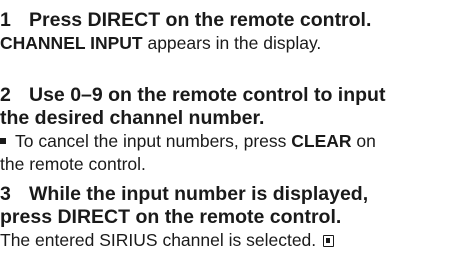  I want to click on step-1-heading-line-1: Press DIRECT on the remote control., so click(200, 20).